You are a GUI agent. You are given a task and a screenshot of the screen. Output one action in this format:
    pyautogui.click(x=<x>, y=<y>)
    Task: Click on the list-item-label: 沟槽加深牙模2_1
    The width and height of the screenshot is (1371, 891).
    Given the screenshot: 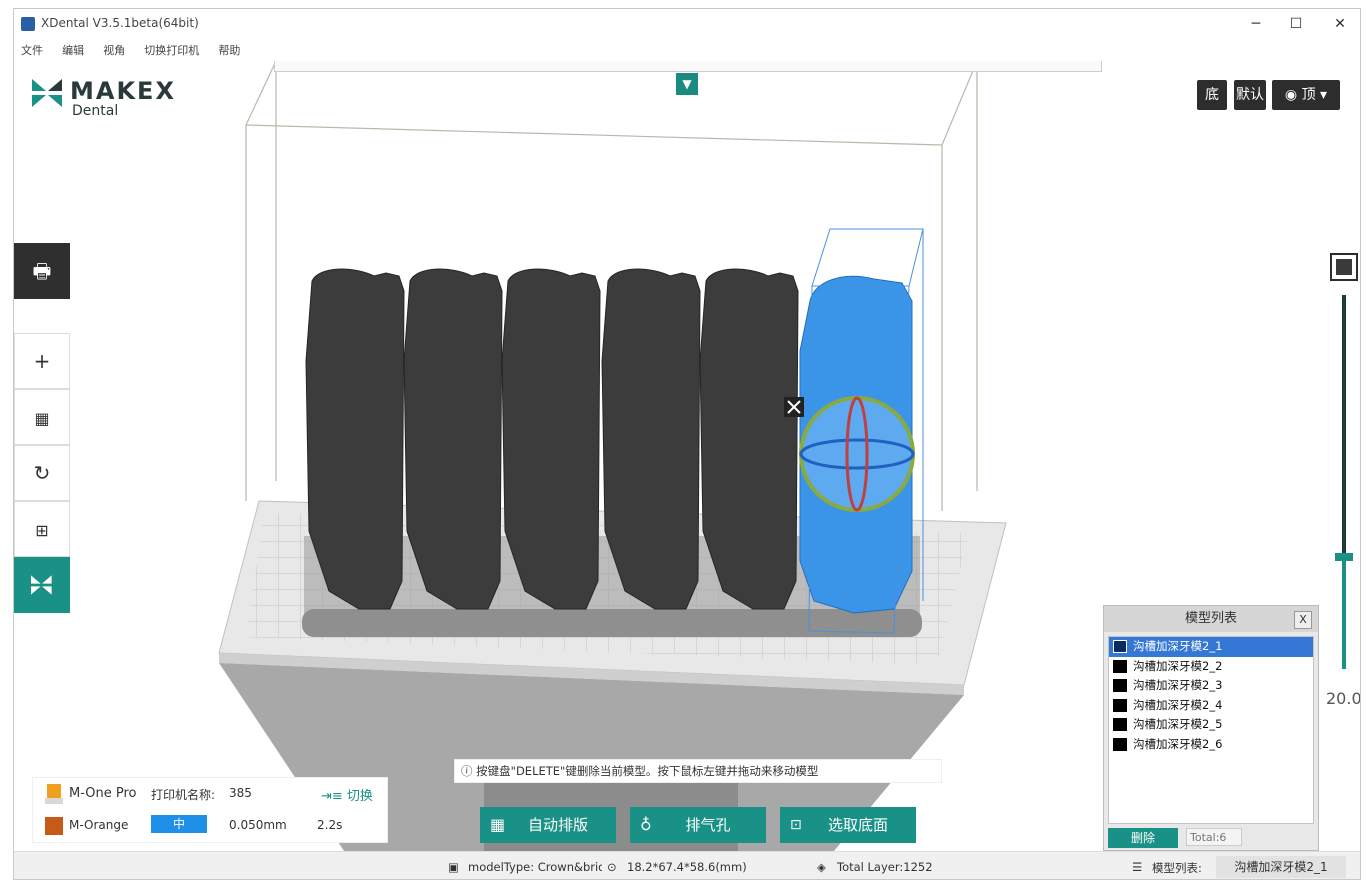 What is the action you would take?
    pyautogui.click(x=1178, y=646)
    